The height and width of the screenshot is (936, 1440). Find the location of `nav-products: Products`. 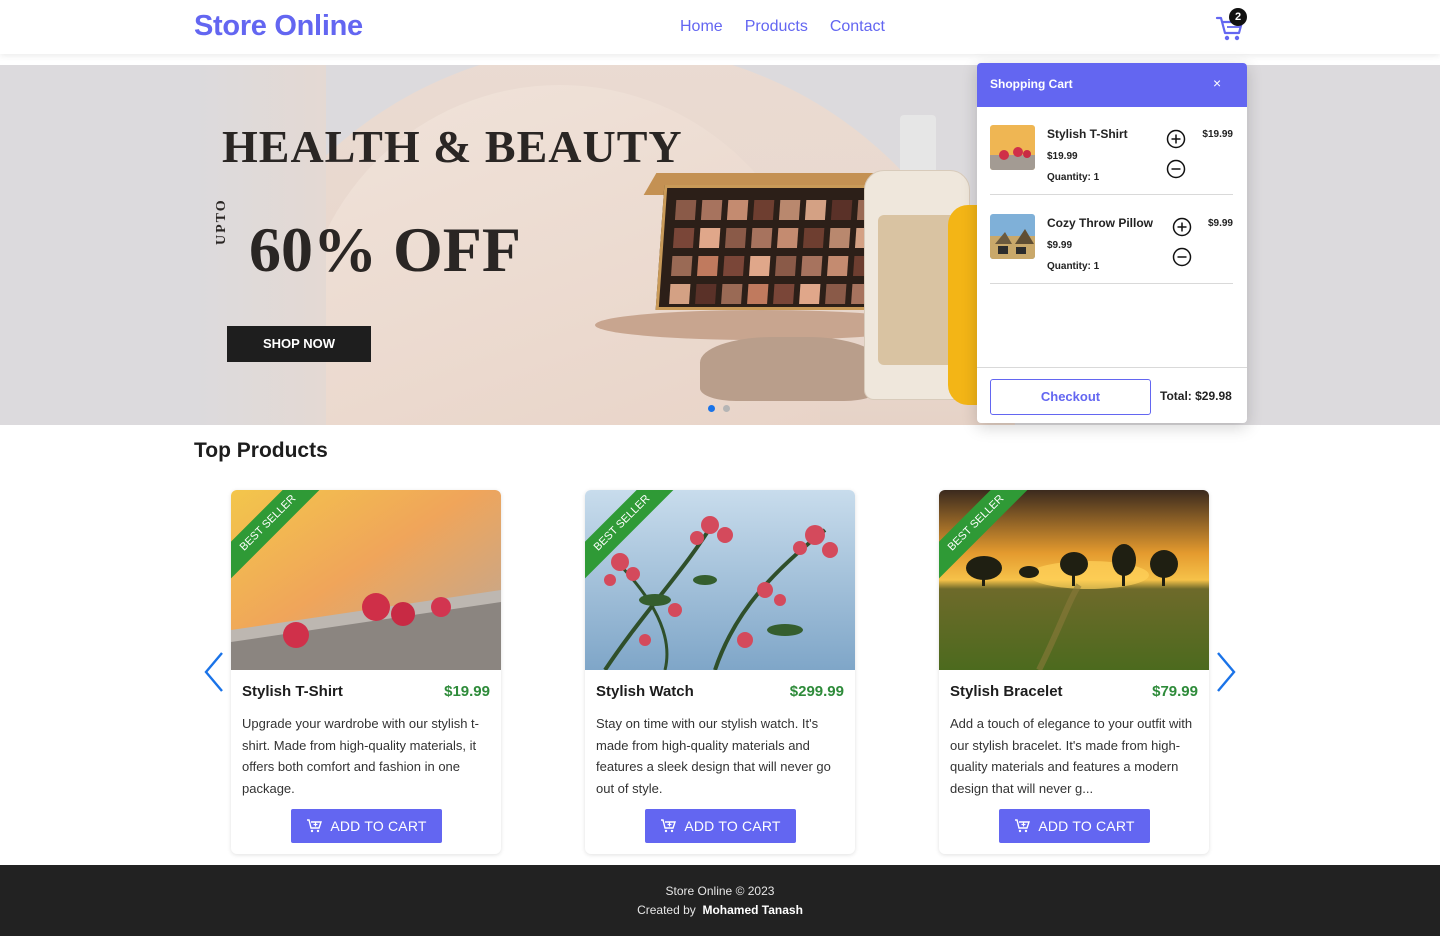

nav-products: Products is located at coordinates (776, 27).